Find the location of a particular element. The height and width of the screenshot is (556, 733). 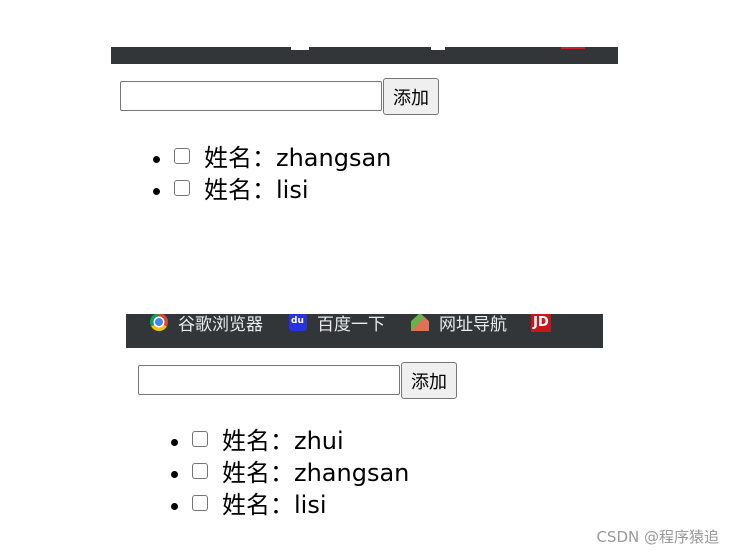

todo-item: 姓名：zhui is located at coordinates (324, 441).